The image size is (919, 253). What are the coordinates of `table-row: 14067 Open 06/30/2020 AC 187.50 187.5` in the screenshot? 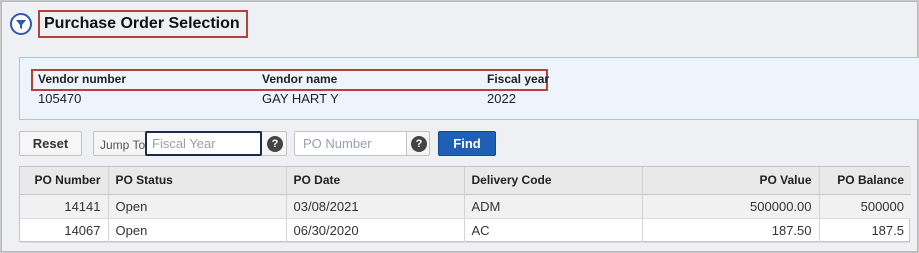 It's located at (465, 230).